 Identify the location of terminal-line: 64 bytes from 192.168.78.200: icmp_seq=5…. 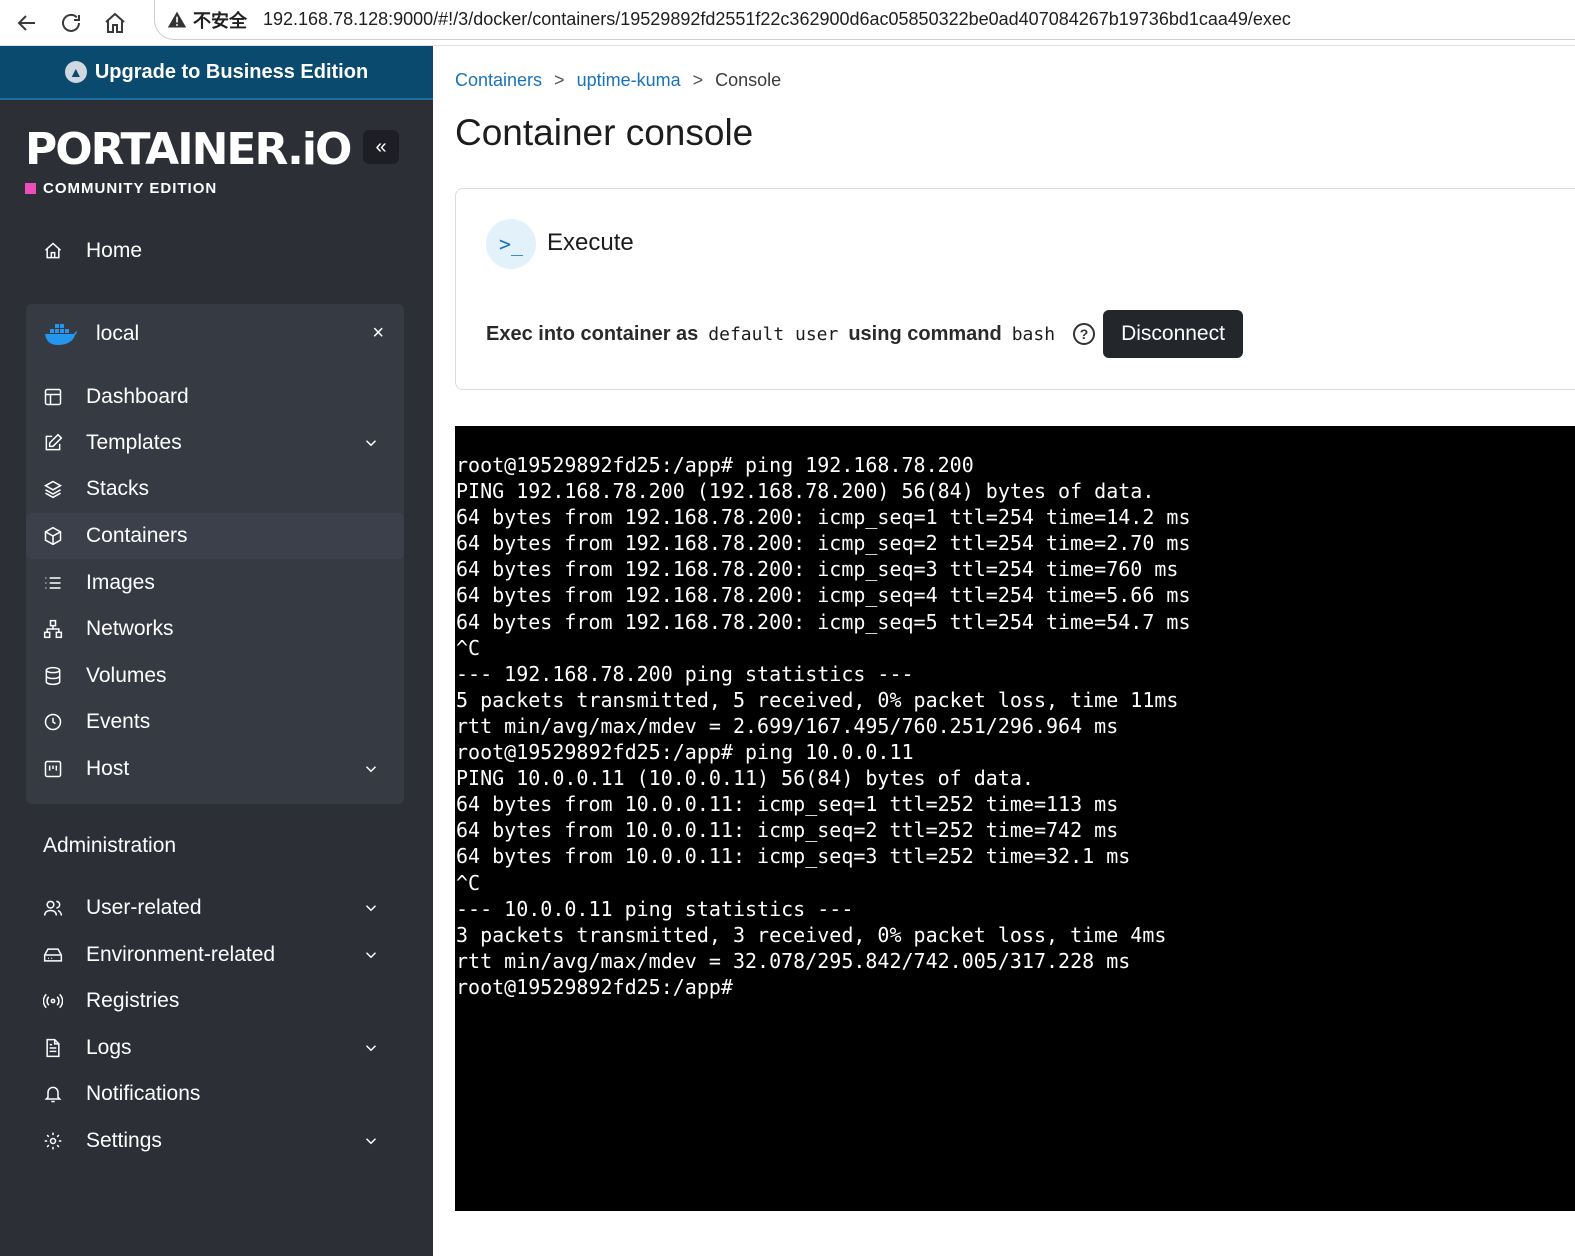
(823, 621).